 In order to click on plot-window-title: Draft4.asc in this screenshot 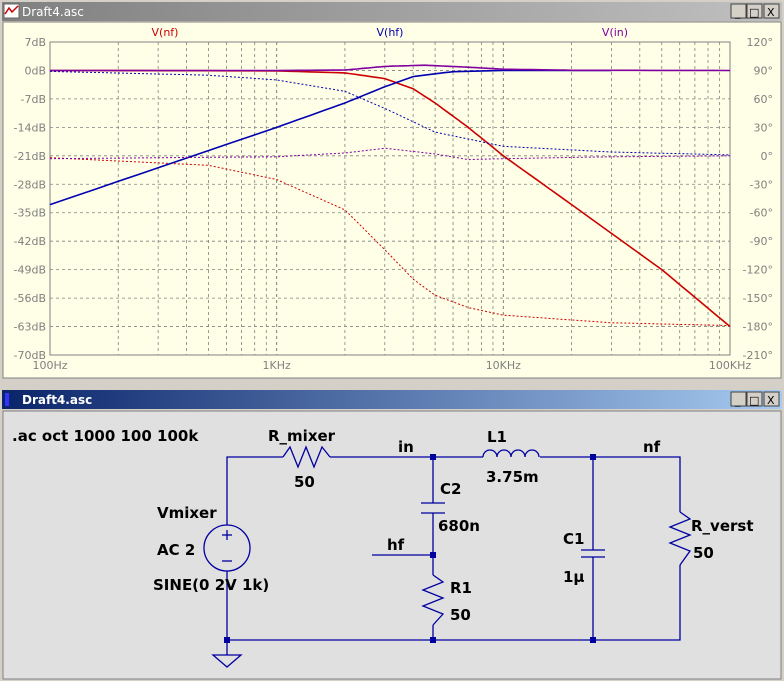, I will do `click(53, 12)`.